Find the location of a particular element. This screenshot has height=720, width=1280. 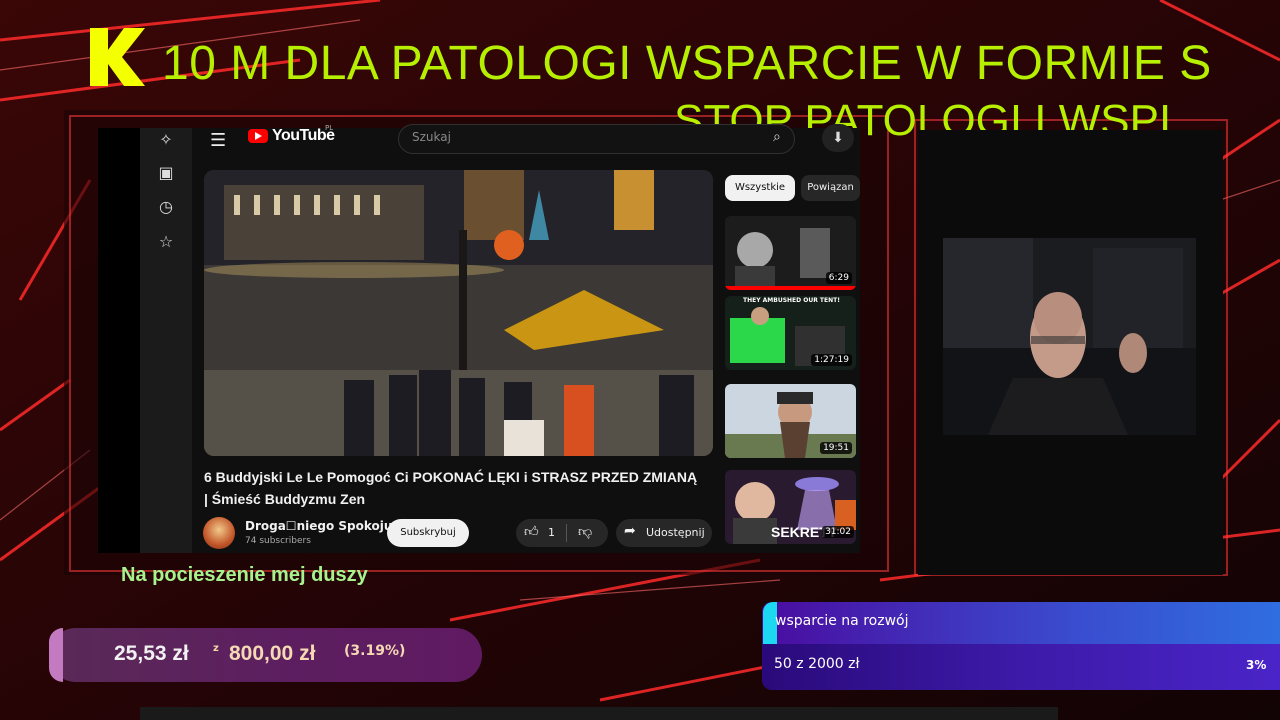

goal-separator: z is located at coordinates (216, 648).